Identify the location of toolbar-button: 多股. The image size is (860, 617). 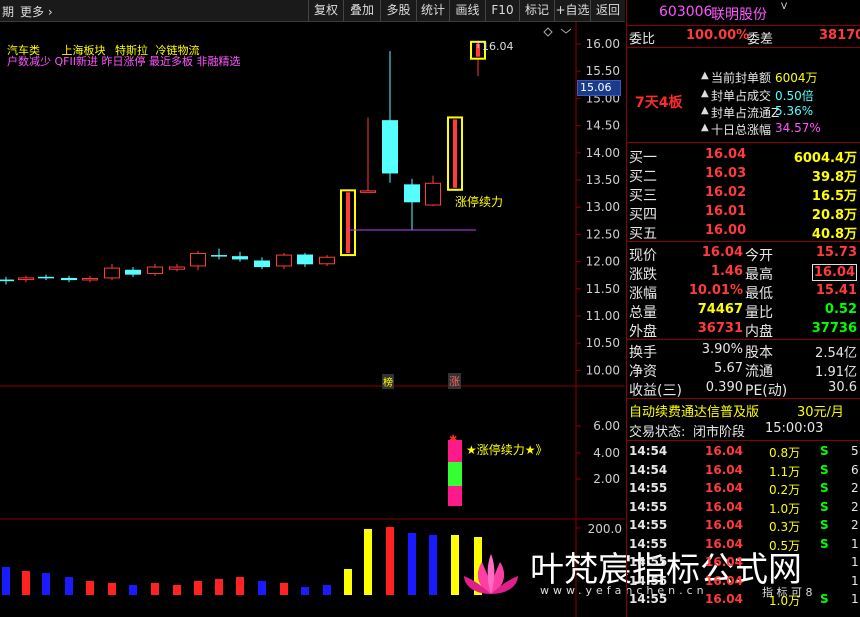
(398, 10).